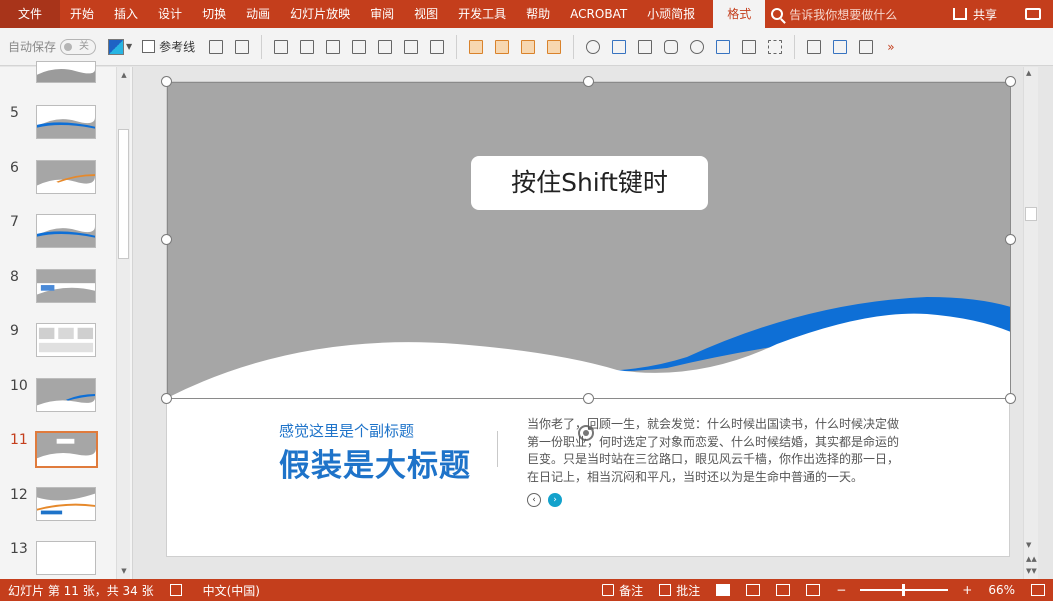  I want to click on slide-thumbnail-row: 5, so click(58, 130).